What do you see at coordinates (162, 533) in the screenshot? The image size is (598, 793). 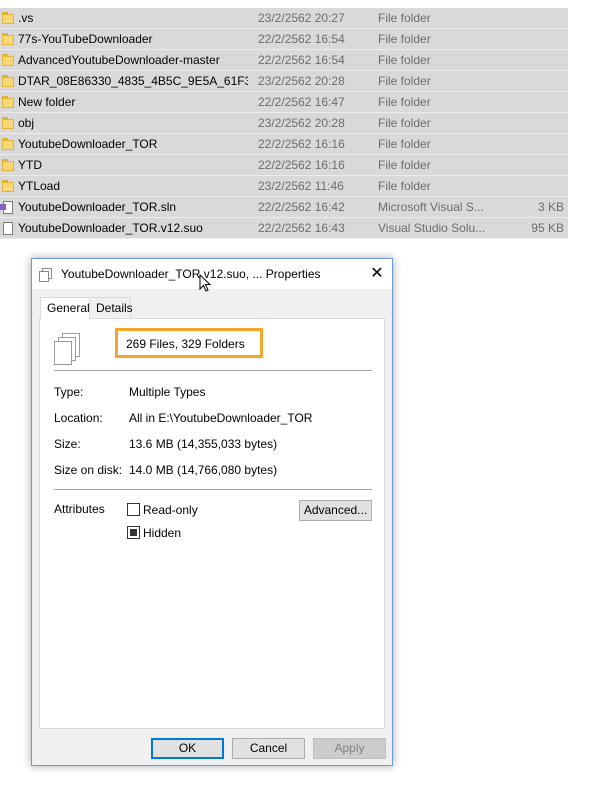 I see `hidden-label: Hidden` at bounding box center [162, 533].